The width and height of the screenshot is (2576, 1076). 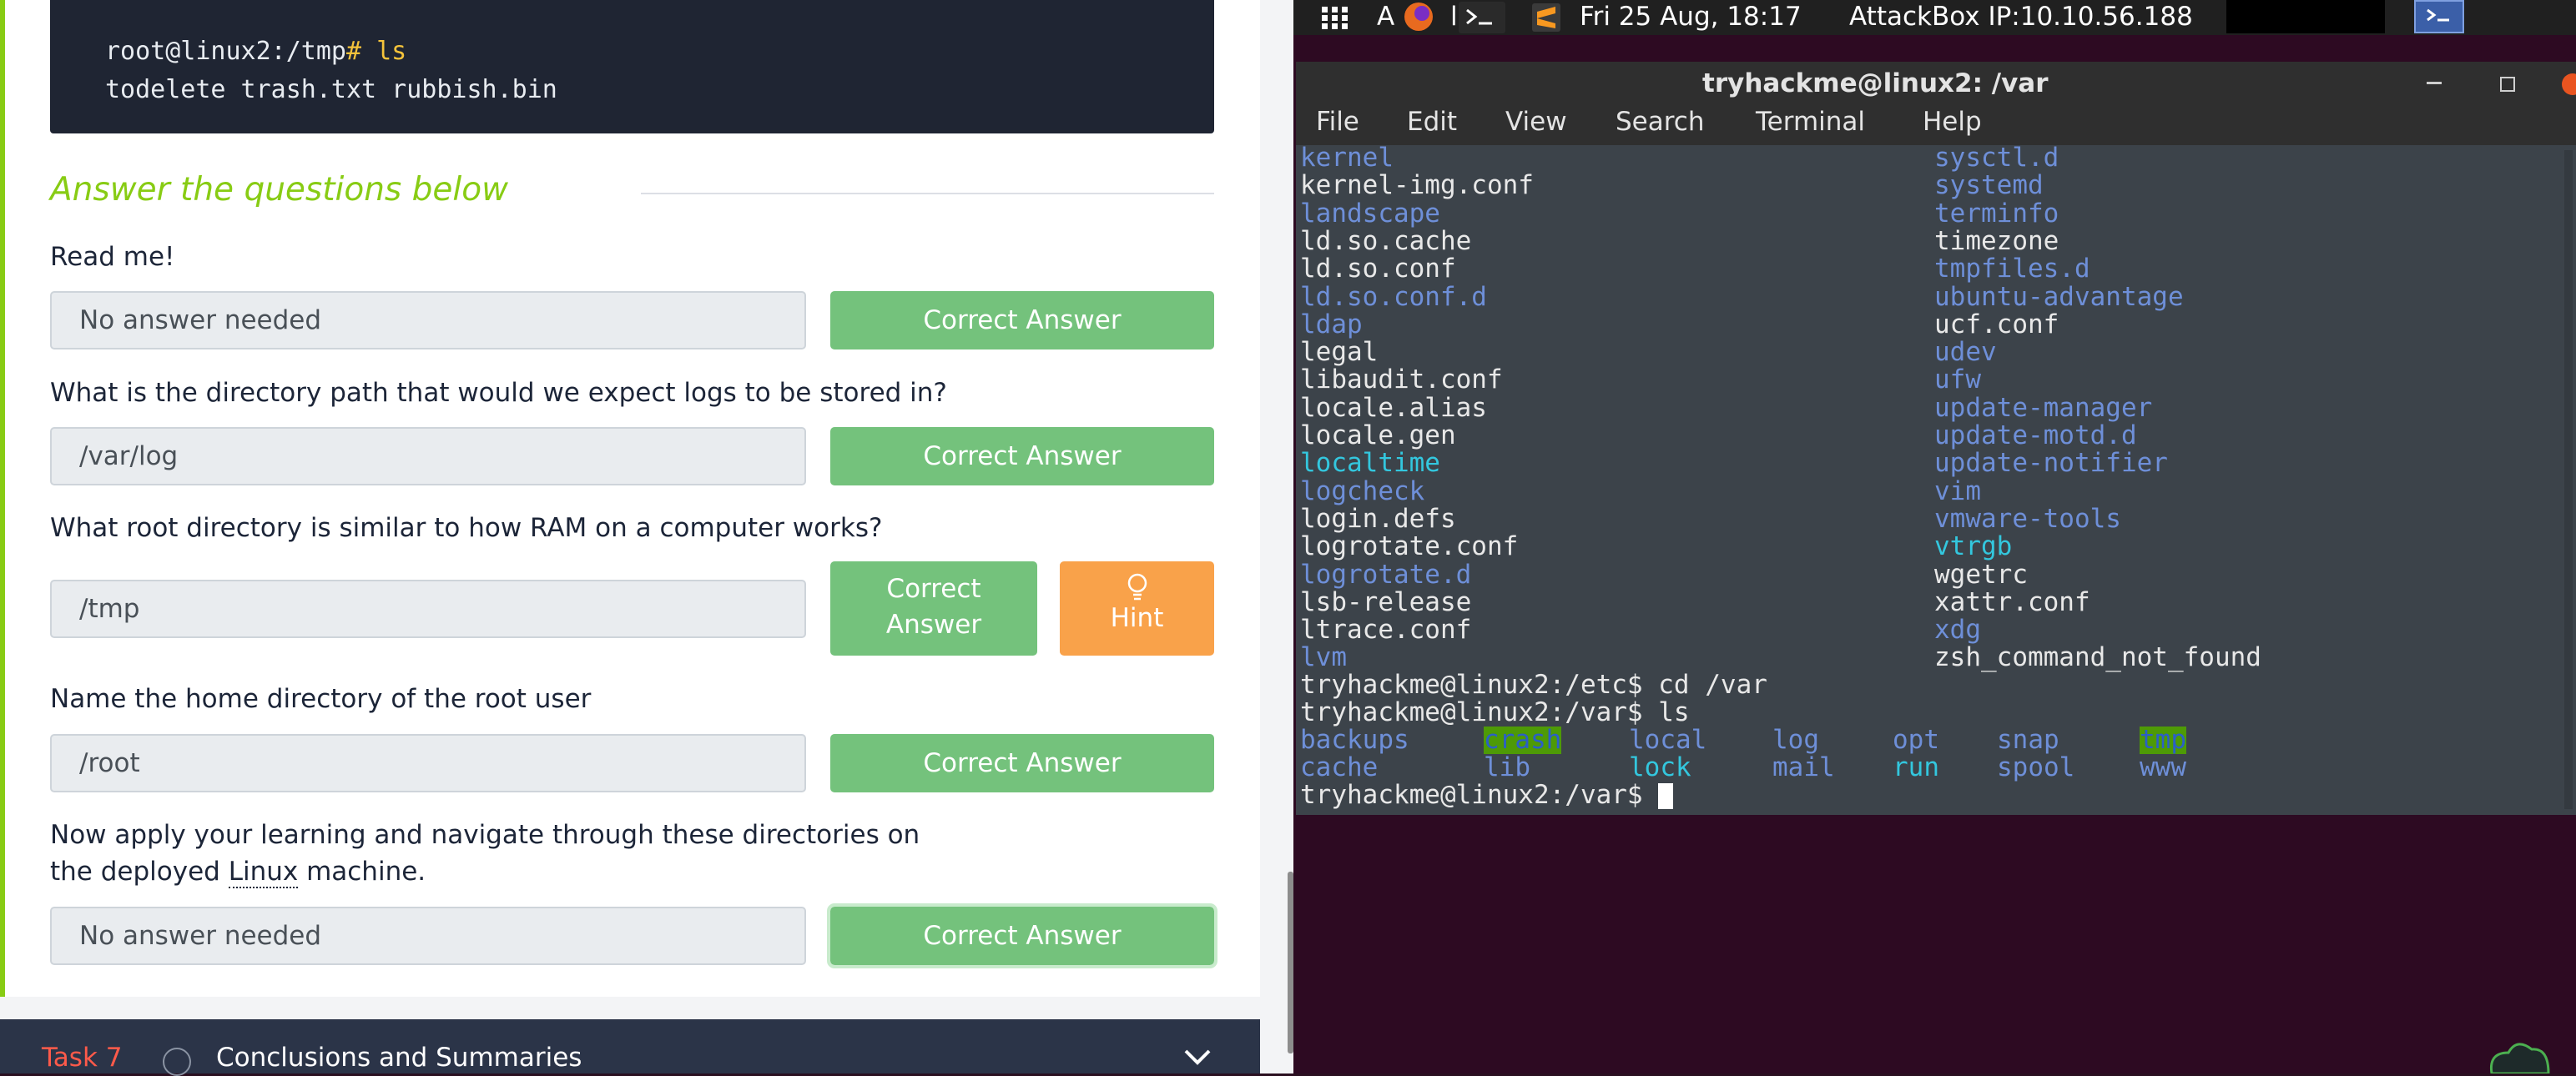 I want to click on terminal-var-entry: crash, so click(x=1523, y=740).